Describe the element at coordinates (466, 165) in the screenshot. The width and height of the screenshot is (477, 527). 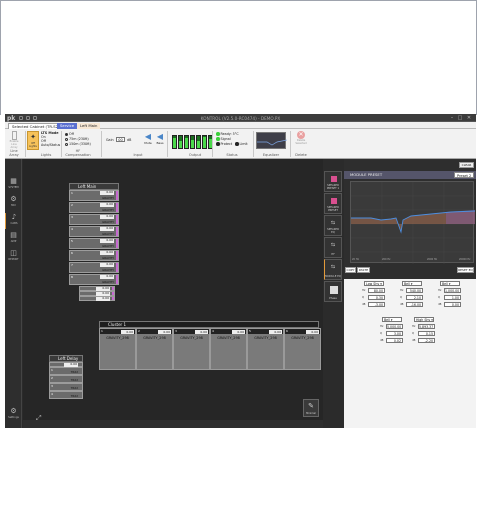
I see `clear-button: CLEAR` at that location.